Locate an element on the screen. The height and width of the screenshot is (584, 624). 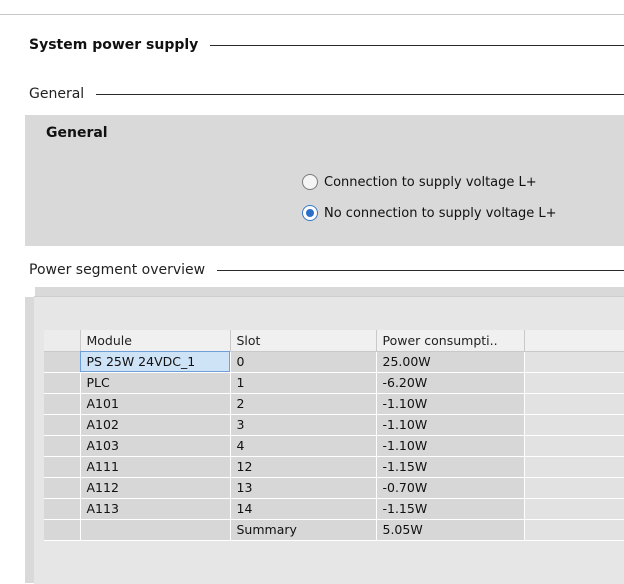
radio-checked-icon is located at coordinates (310, 213).